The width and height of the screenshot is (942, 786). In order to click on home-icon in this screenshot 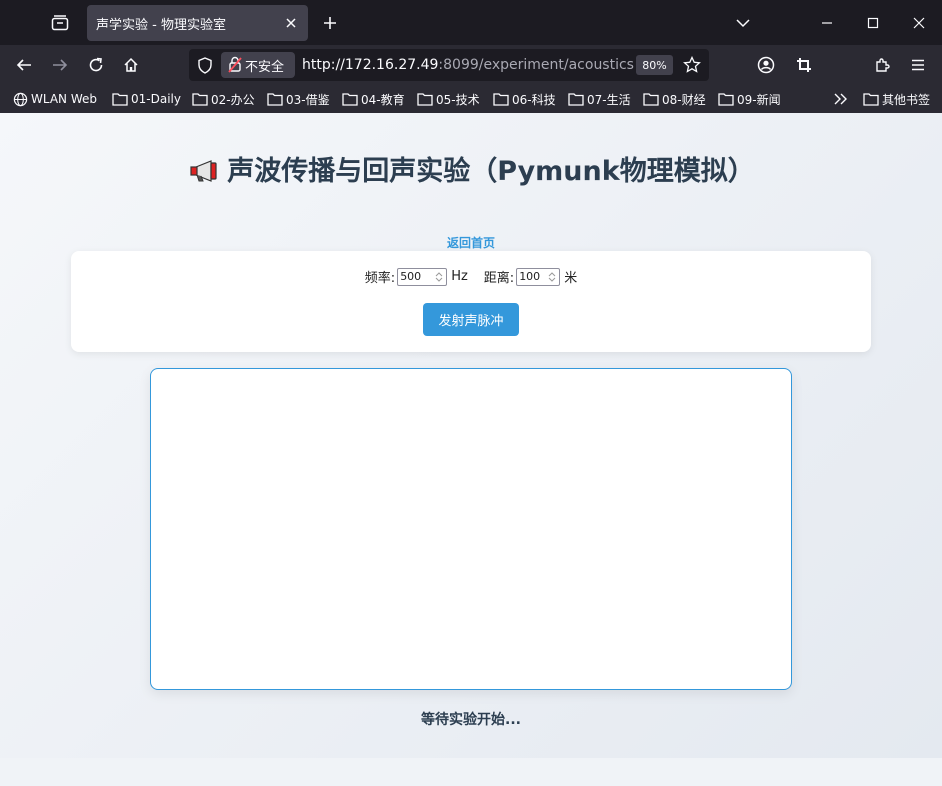, I will do `click(131, 64)`.